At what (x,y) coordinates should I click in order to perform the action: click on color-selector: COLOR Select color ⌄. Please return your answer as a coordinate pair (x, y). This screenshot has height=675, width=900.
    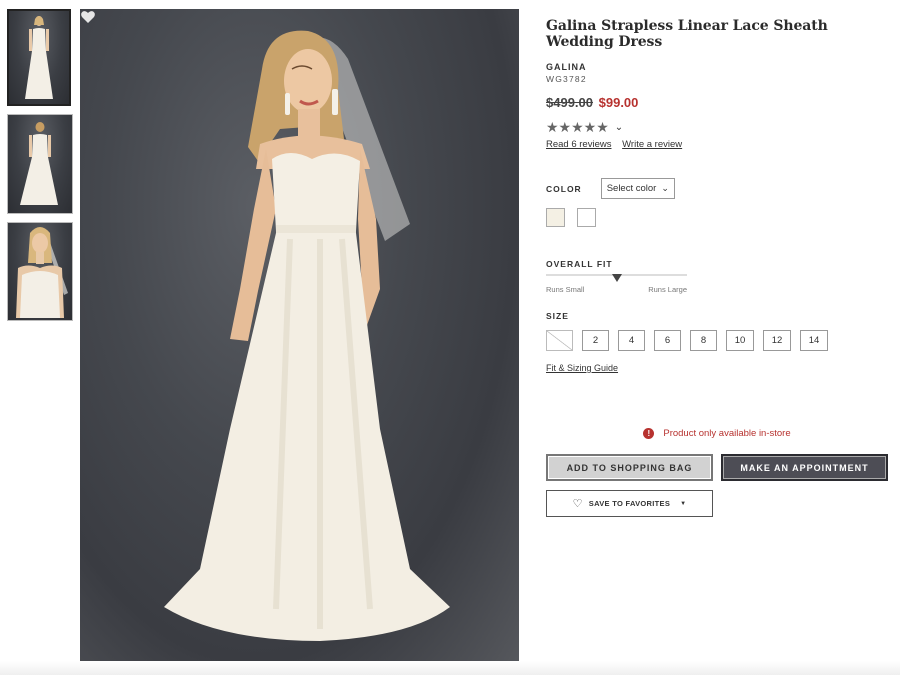
    Looking at the image, I should click on (718, 188).